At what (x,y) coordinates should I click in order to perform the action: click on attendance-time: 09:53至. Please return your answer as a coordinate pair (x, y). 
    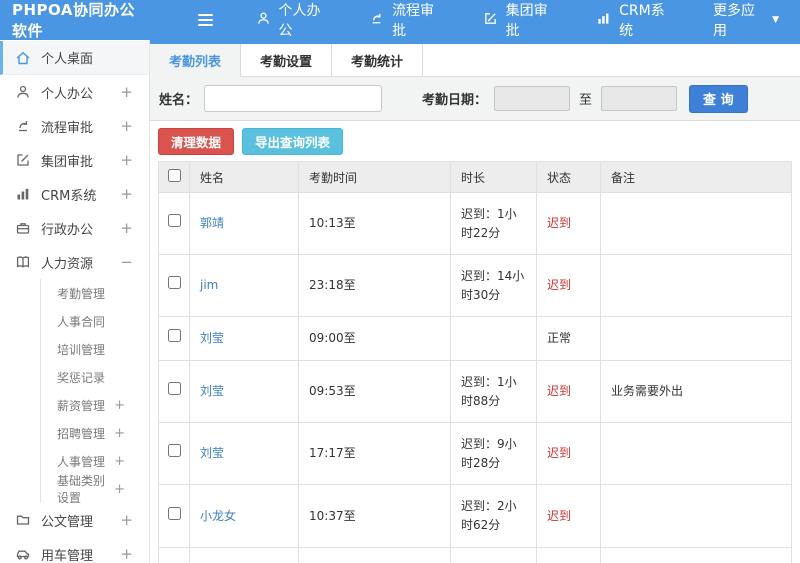
    Looking at the image, I should click on (374, 391).